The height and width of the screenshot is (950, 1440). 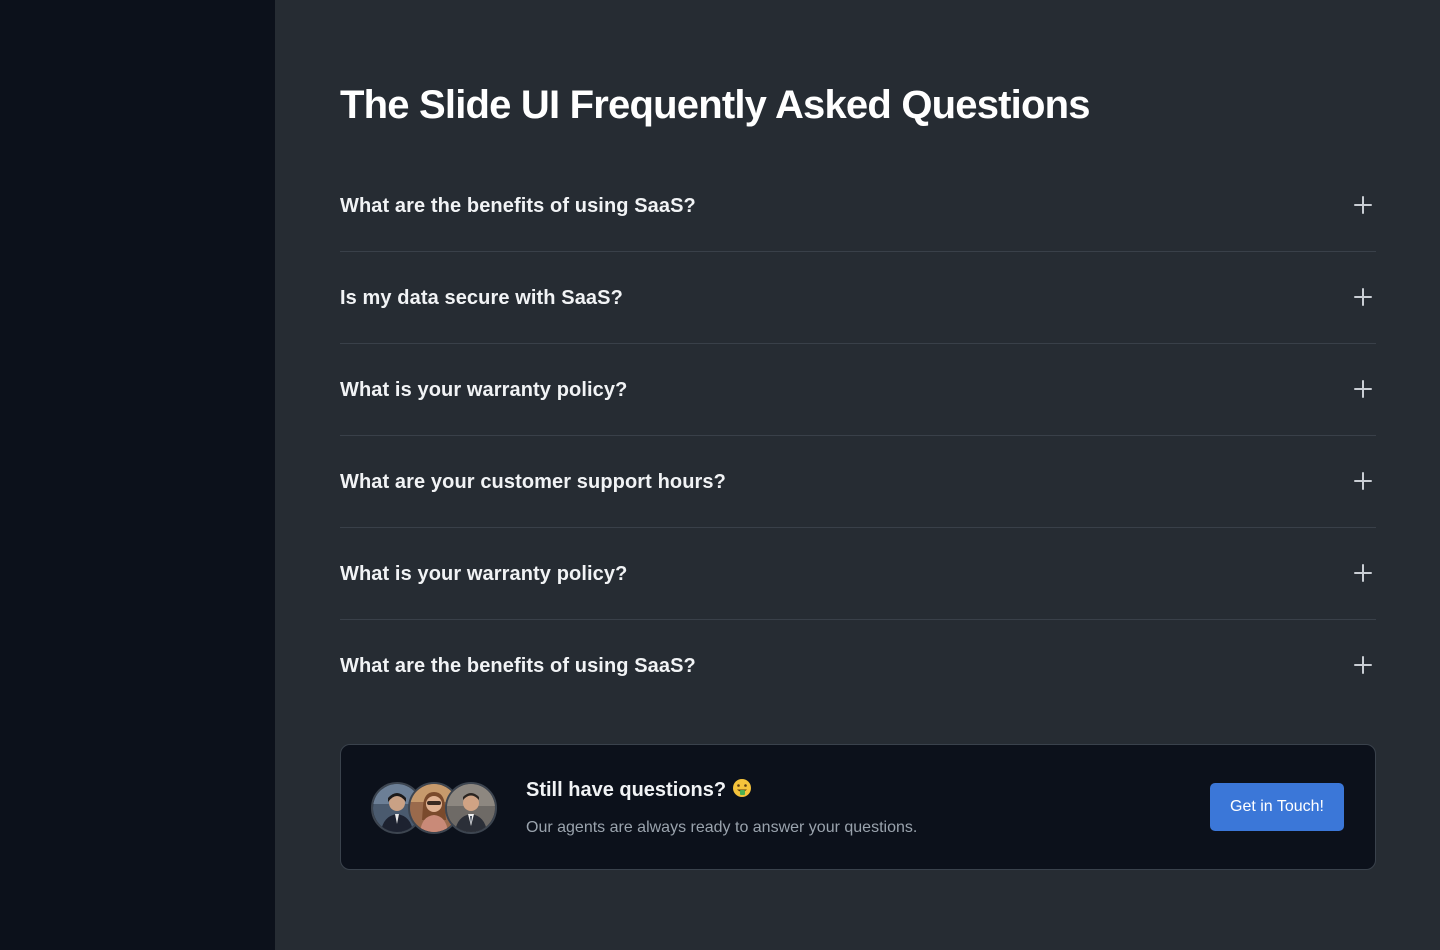 I want to click on agent-avatars, so click(x=434, y=808).